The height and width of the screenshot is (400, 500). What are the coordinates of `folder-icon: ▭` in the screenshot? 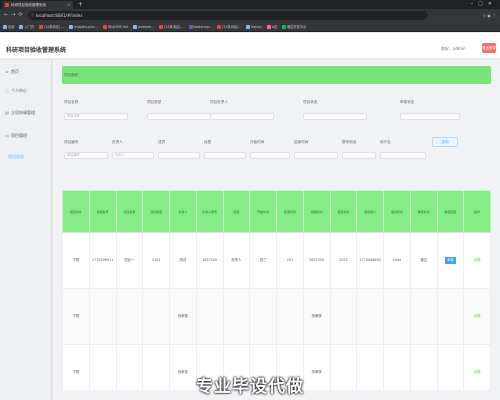 It's located at (7, 135).